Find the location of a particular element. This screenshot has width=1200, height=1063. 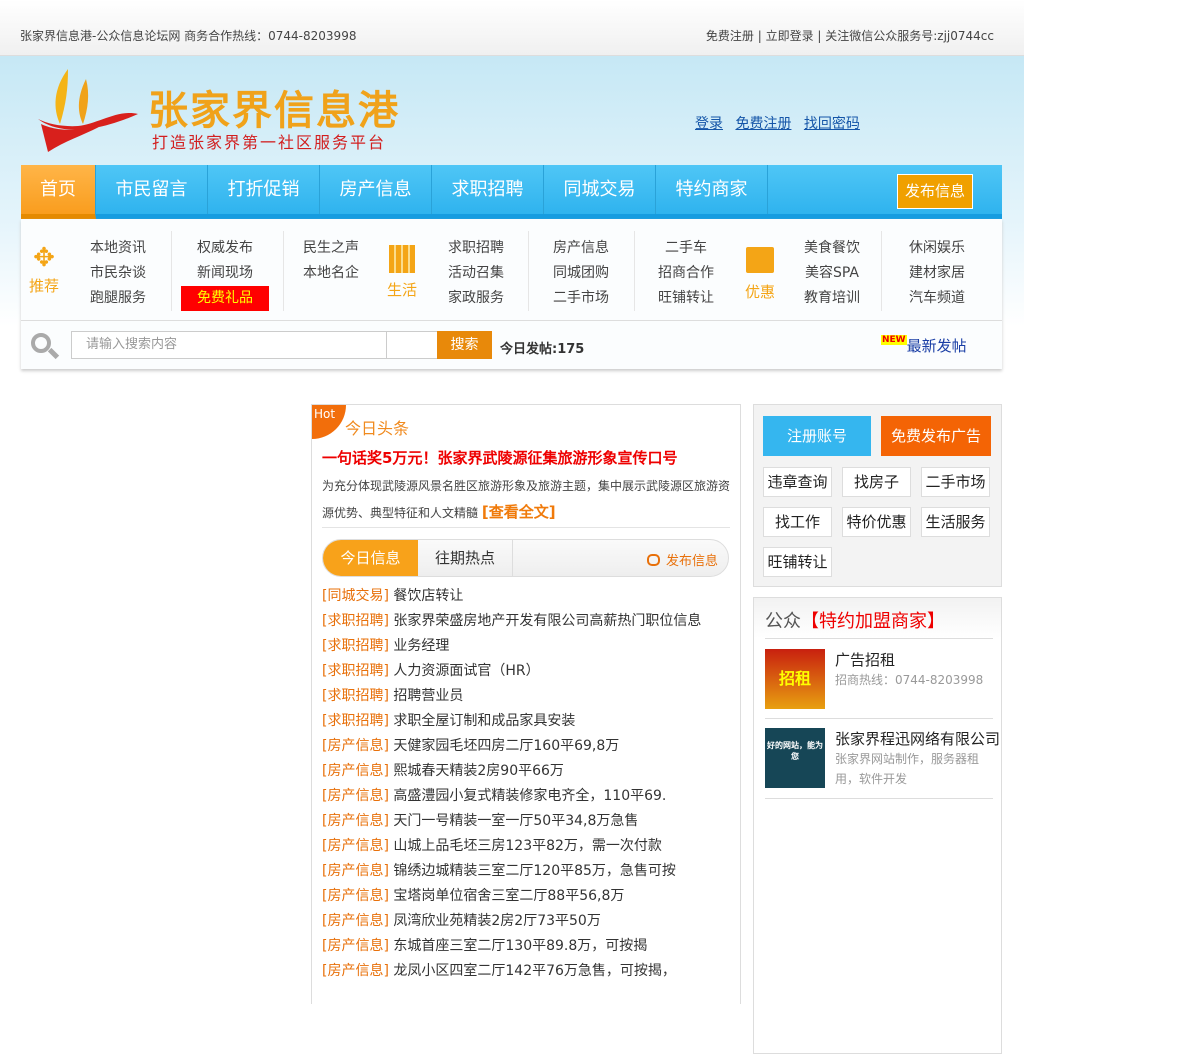

list-item: [求职招聘] 求职全屋订制和成品家具安装 is located at coordinates (511, 721).